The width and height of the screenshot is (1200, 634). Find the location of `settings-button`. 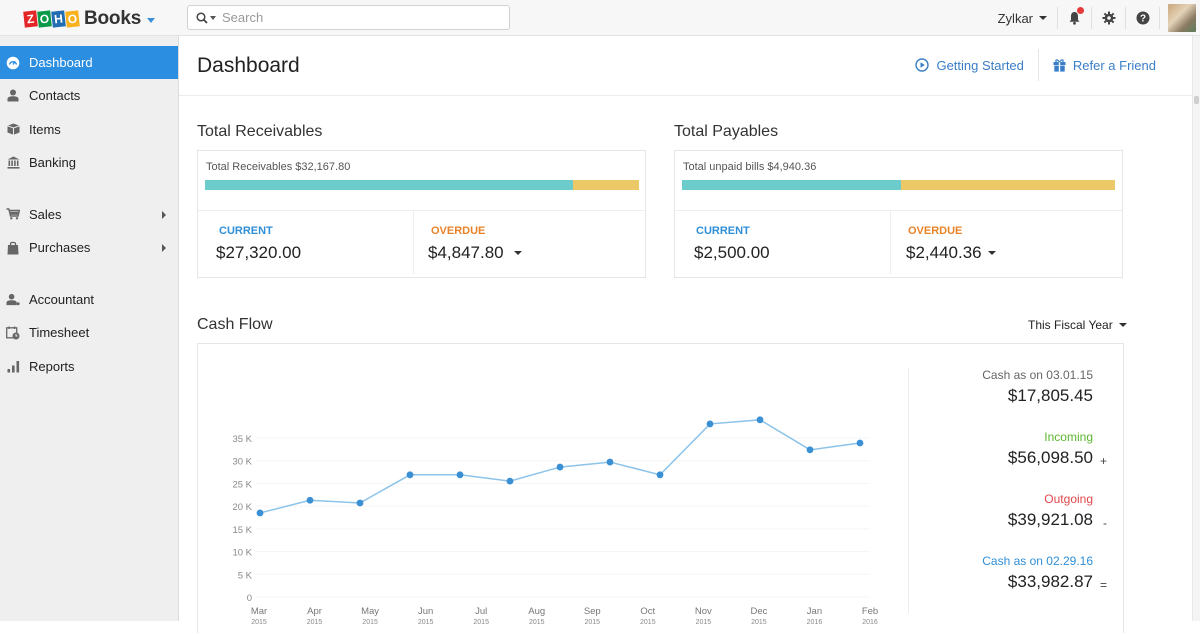

settings-button is located at coordinates (1108, 18).